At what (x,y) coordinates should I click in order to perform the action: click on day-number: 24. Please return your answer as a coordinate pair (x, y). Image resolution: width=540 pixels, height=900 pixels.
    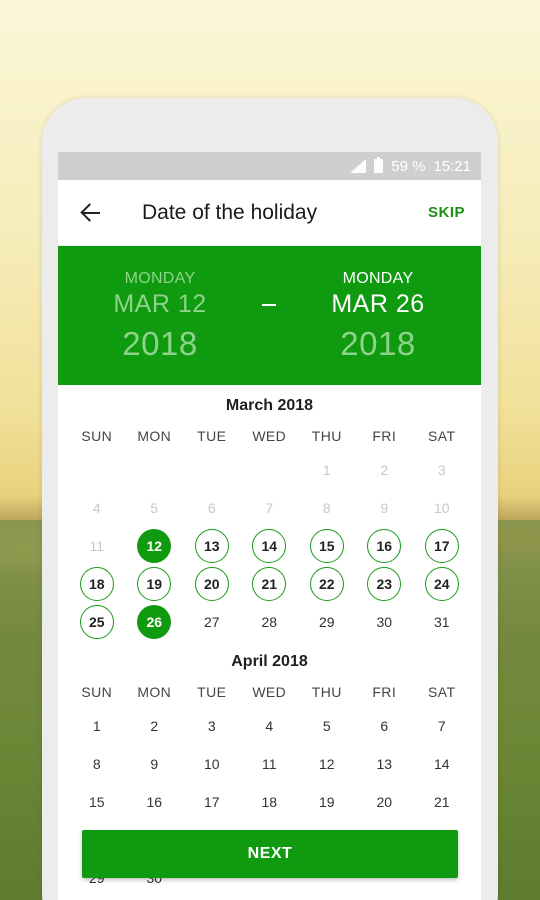
    Looking at the image, I should click on (441, 584).